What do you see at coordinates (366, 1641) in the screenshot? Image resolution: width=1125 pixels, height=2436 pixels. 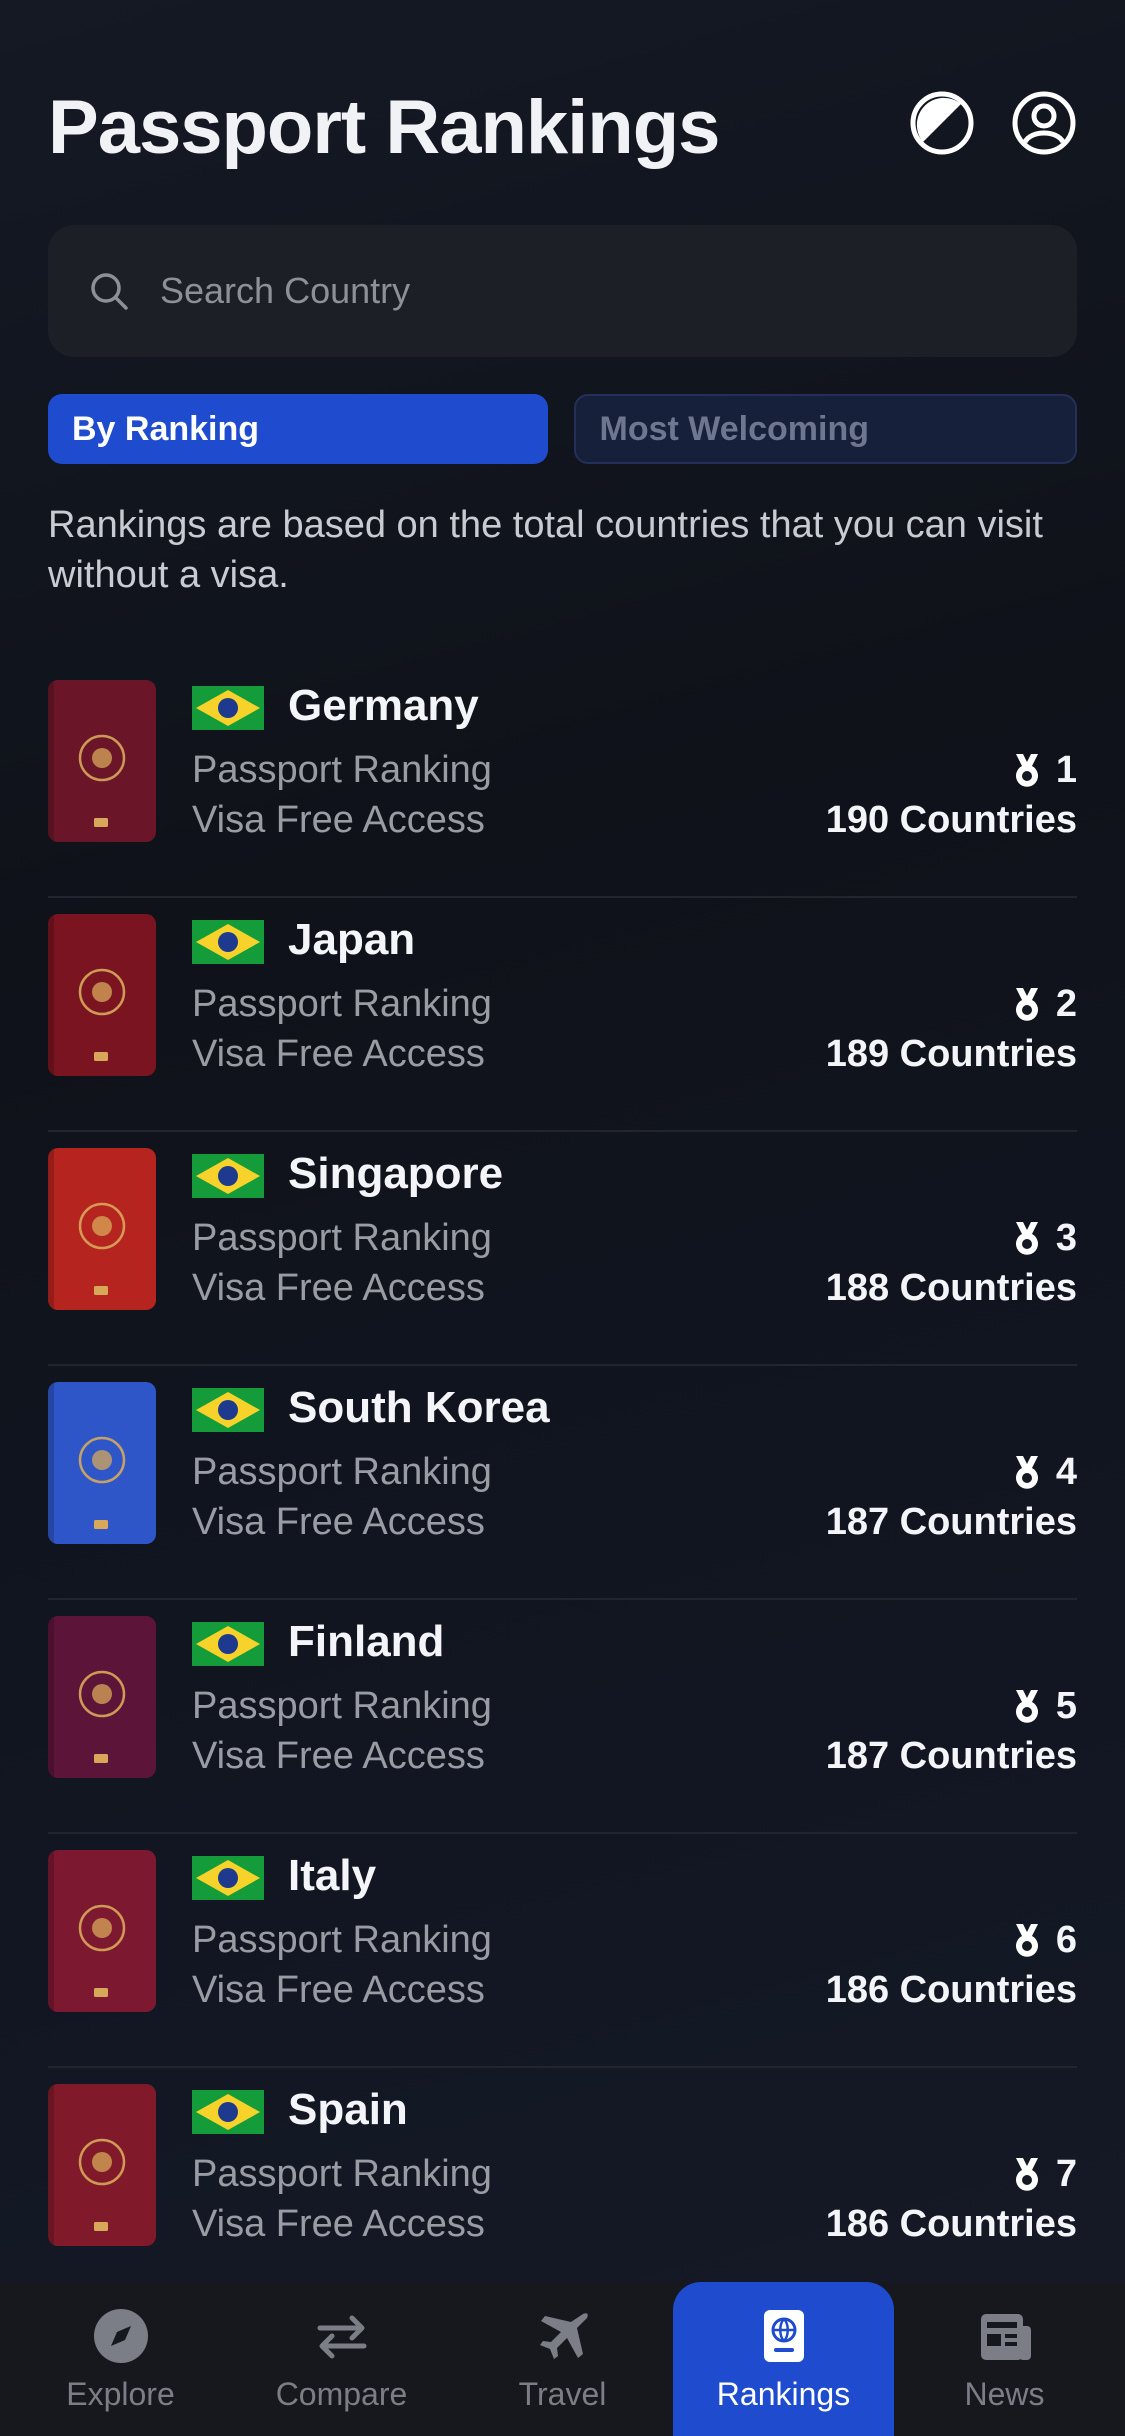 I see `country-name: Finland` at bounding box center [366, 1641].